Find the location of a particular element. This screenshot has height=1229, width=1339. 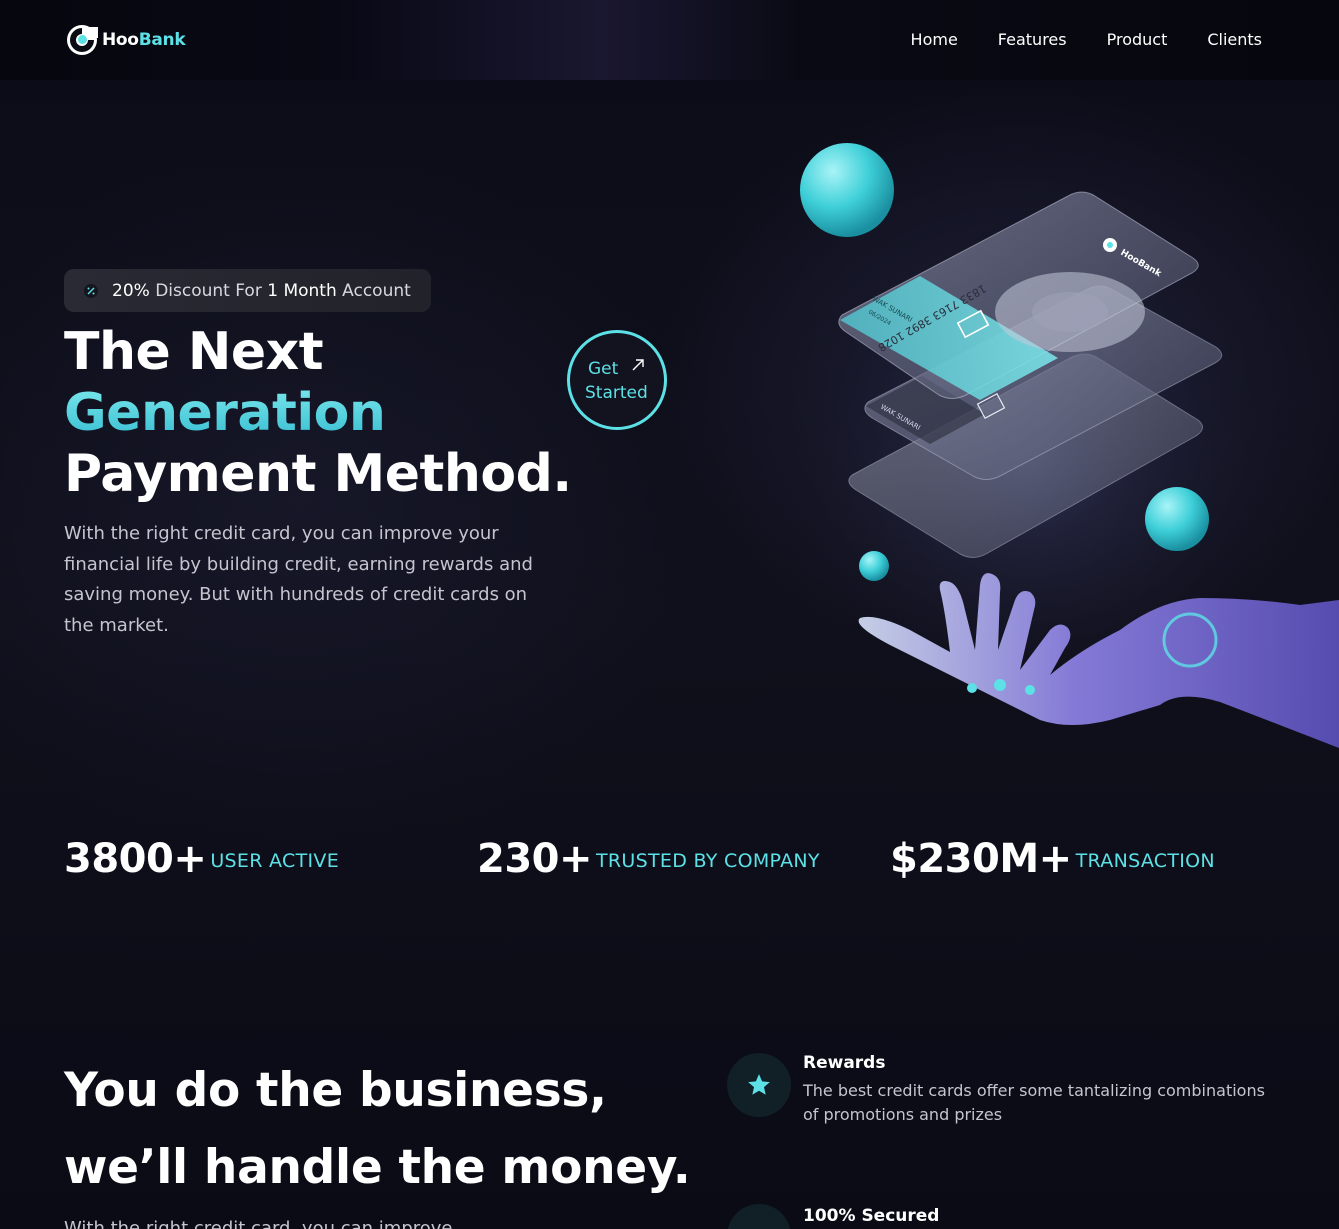

get-started-button: Get Started is located at coordinates (617, 380).